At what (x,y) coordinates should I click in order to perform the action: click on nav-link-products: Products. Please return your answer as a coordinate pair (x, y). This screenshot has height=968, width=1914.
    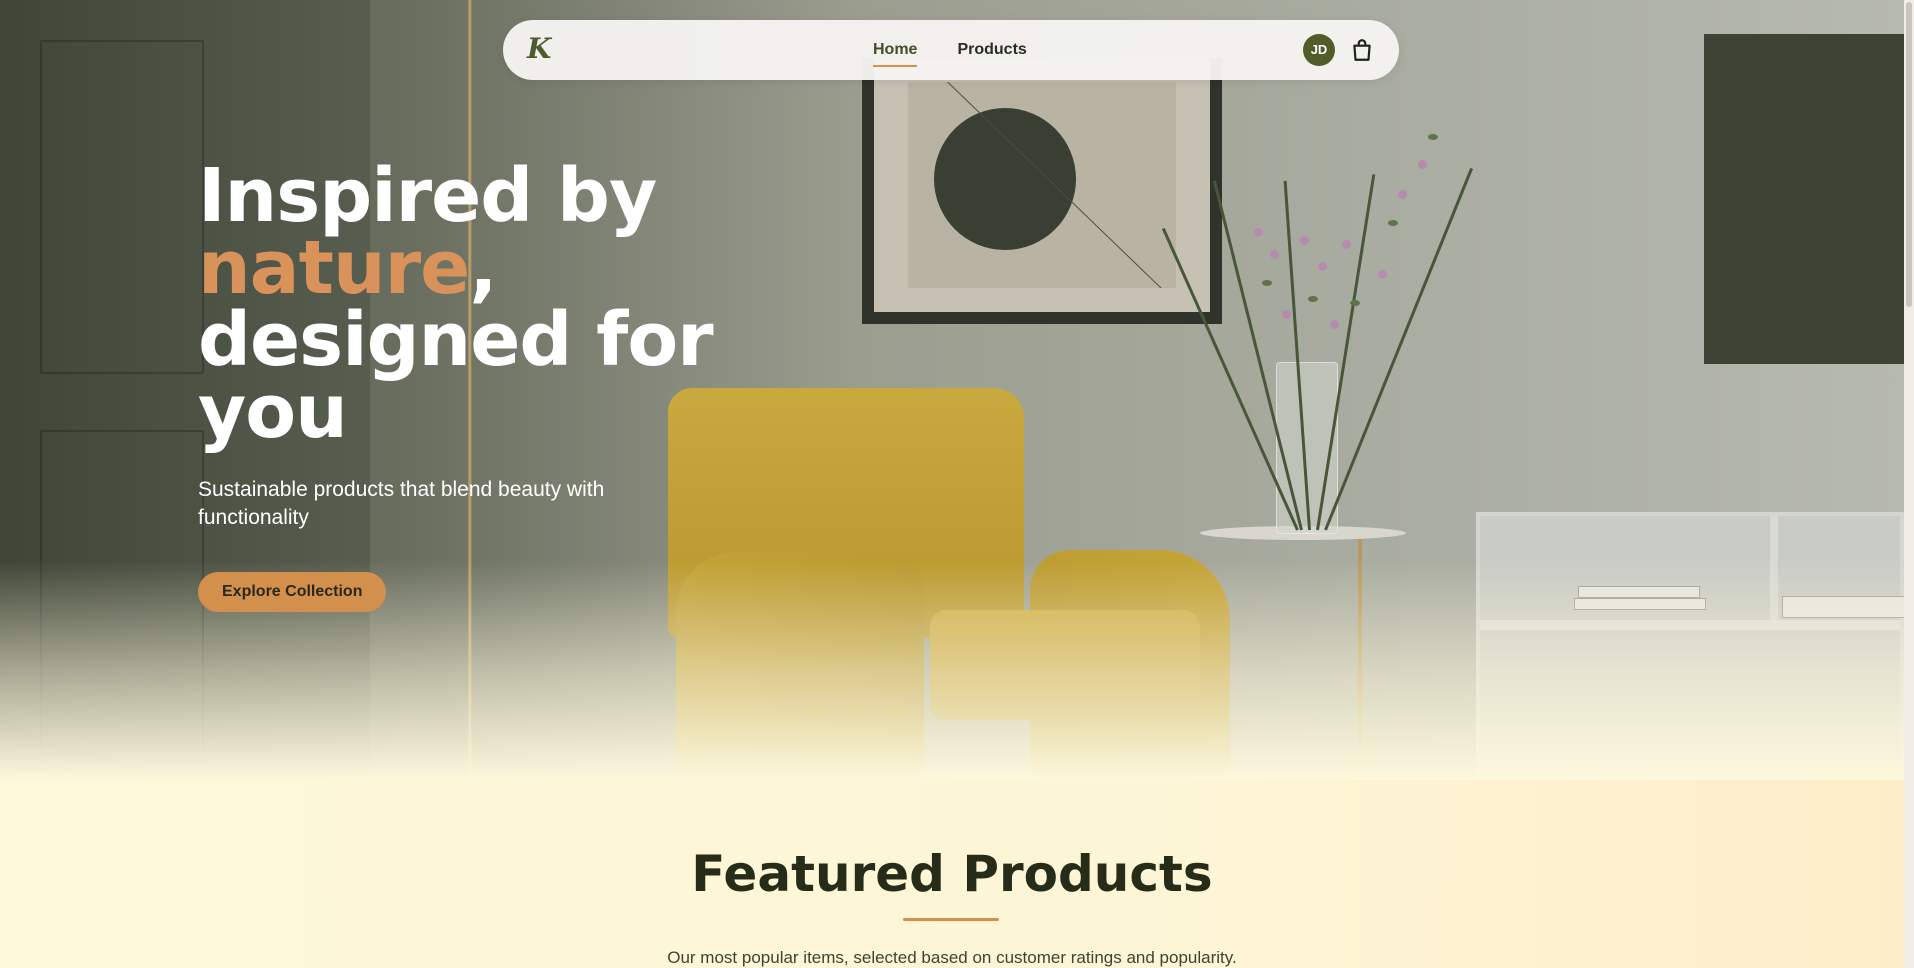
    Looking at the image, I should click on (991, 50).